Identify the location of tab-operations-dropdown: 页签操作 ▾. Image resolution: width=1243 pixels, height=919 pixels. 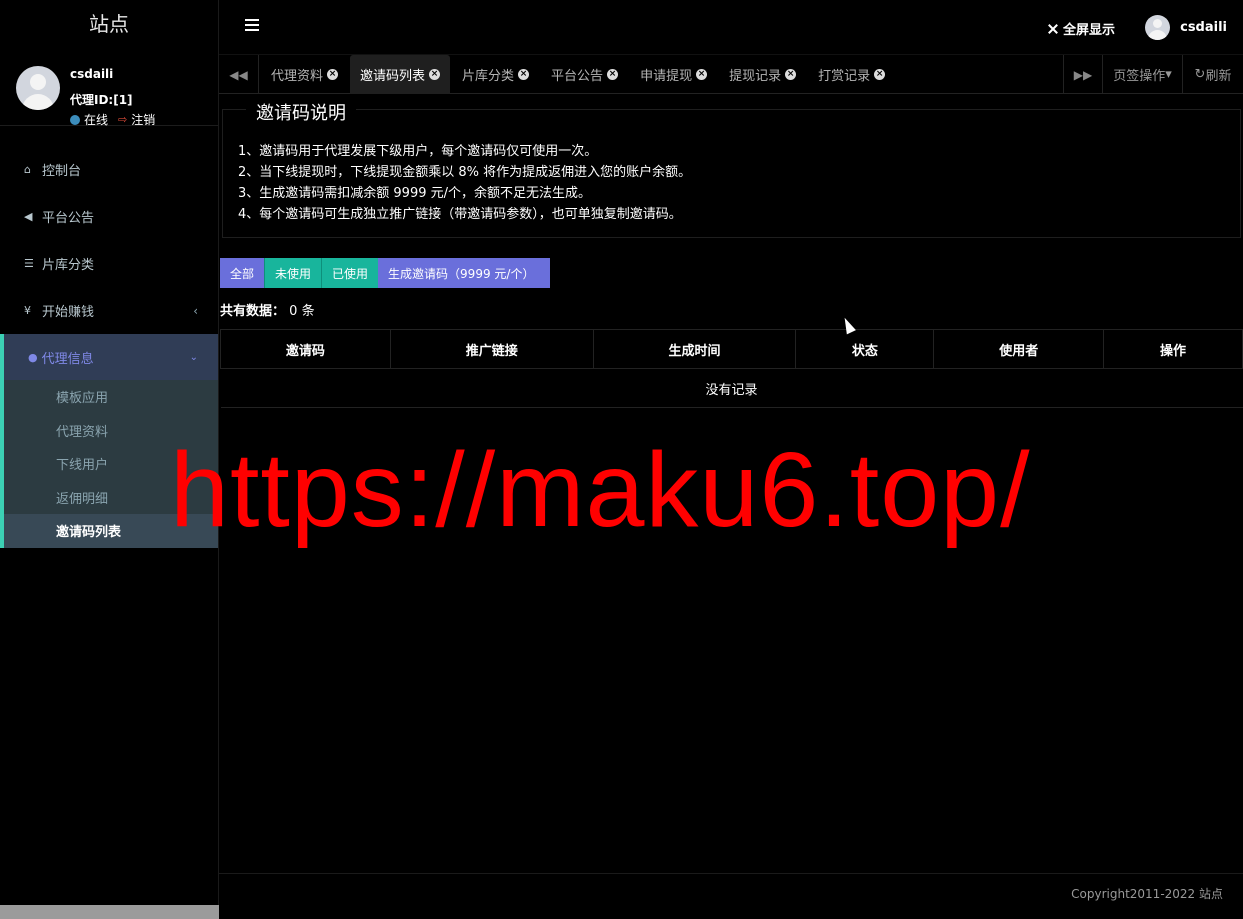
(1143, 74).